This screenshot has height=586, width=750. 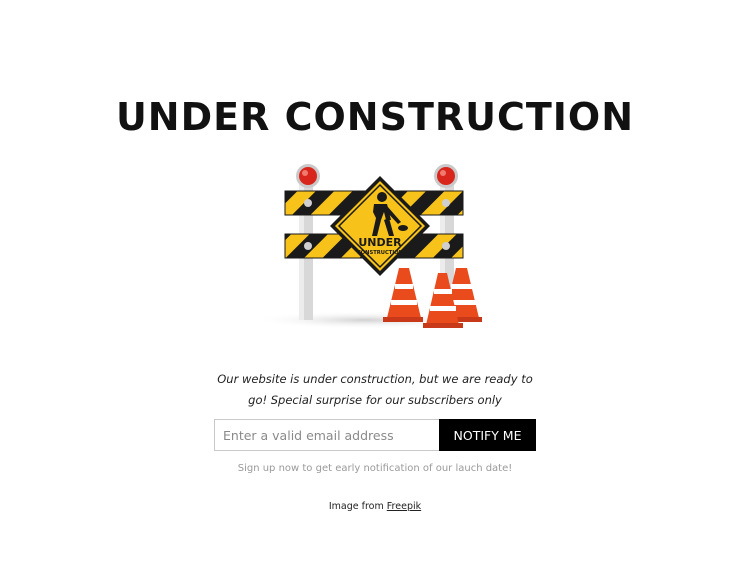 What do you see at coordinates (380, 253) in the screenshot?
I see `sign-text-construction: CONSTRUCTION` at bounding box center [380, 253].